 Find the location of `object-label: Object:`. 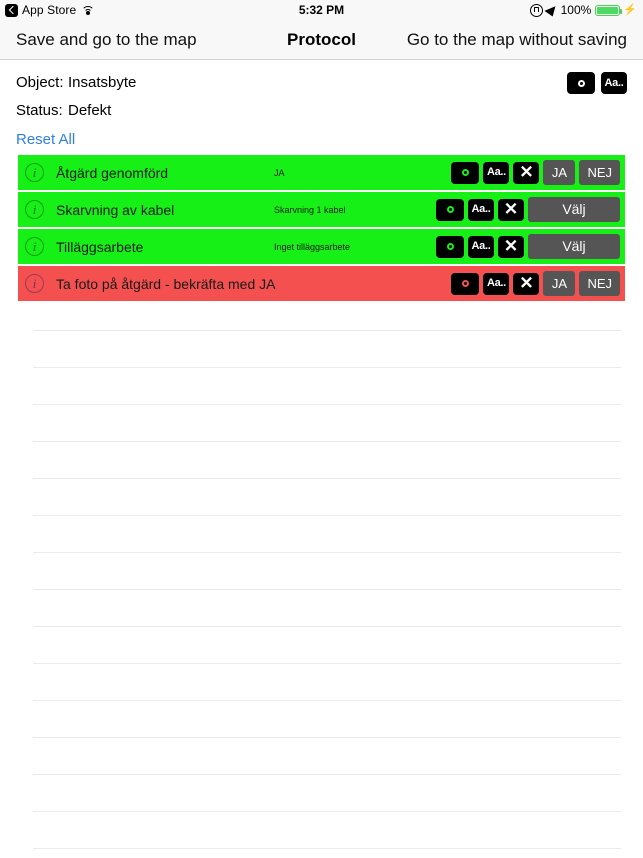

object-label: Object: is located at coordinates (40, 82).